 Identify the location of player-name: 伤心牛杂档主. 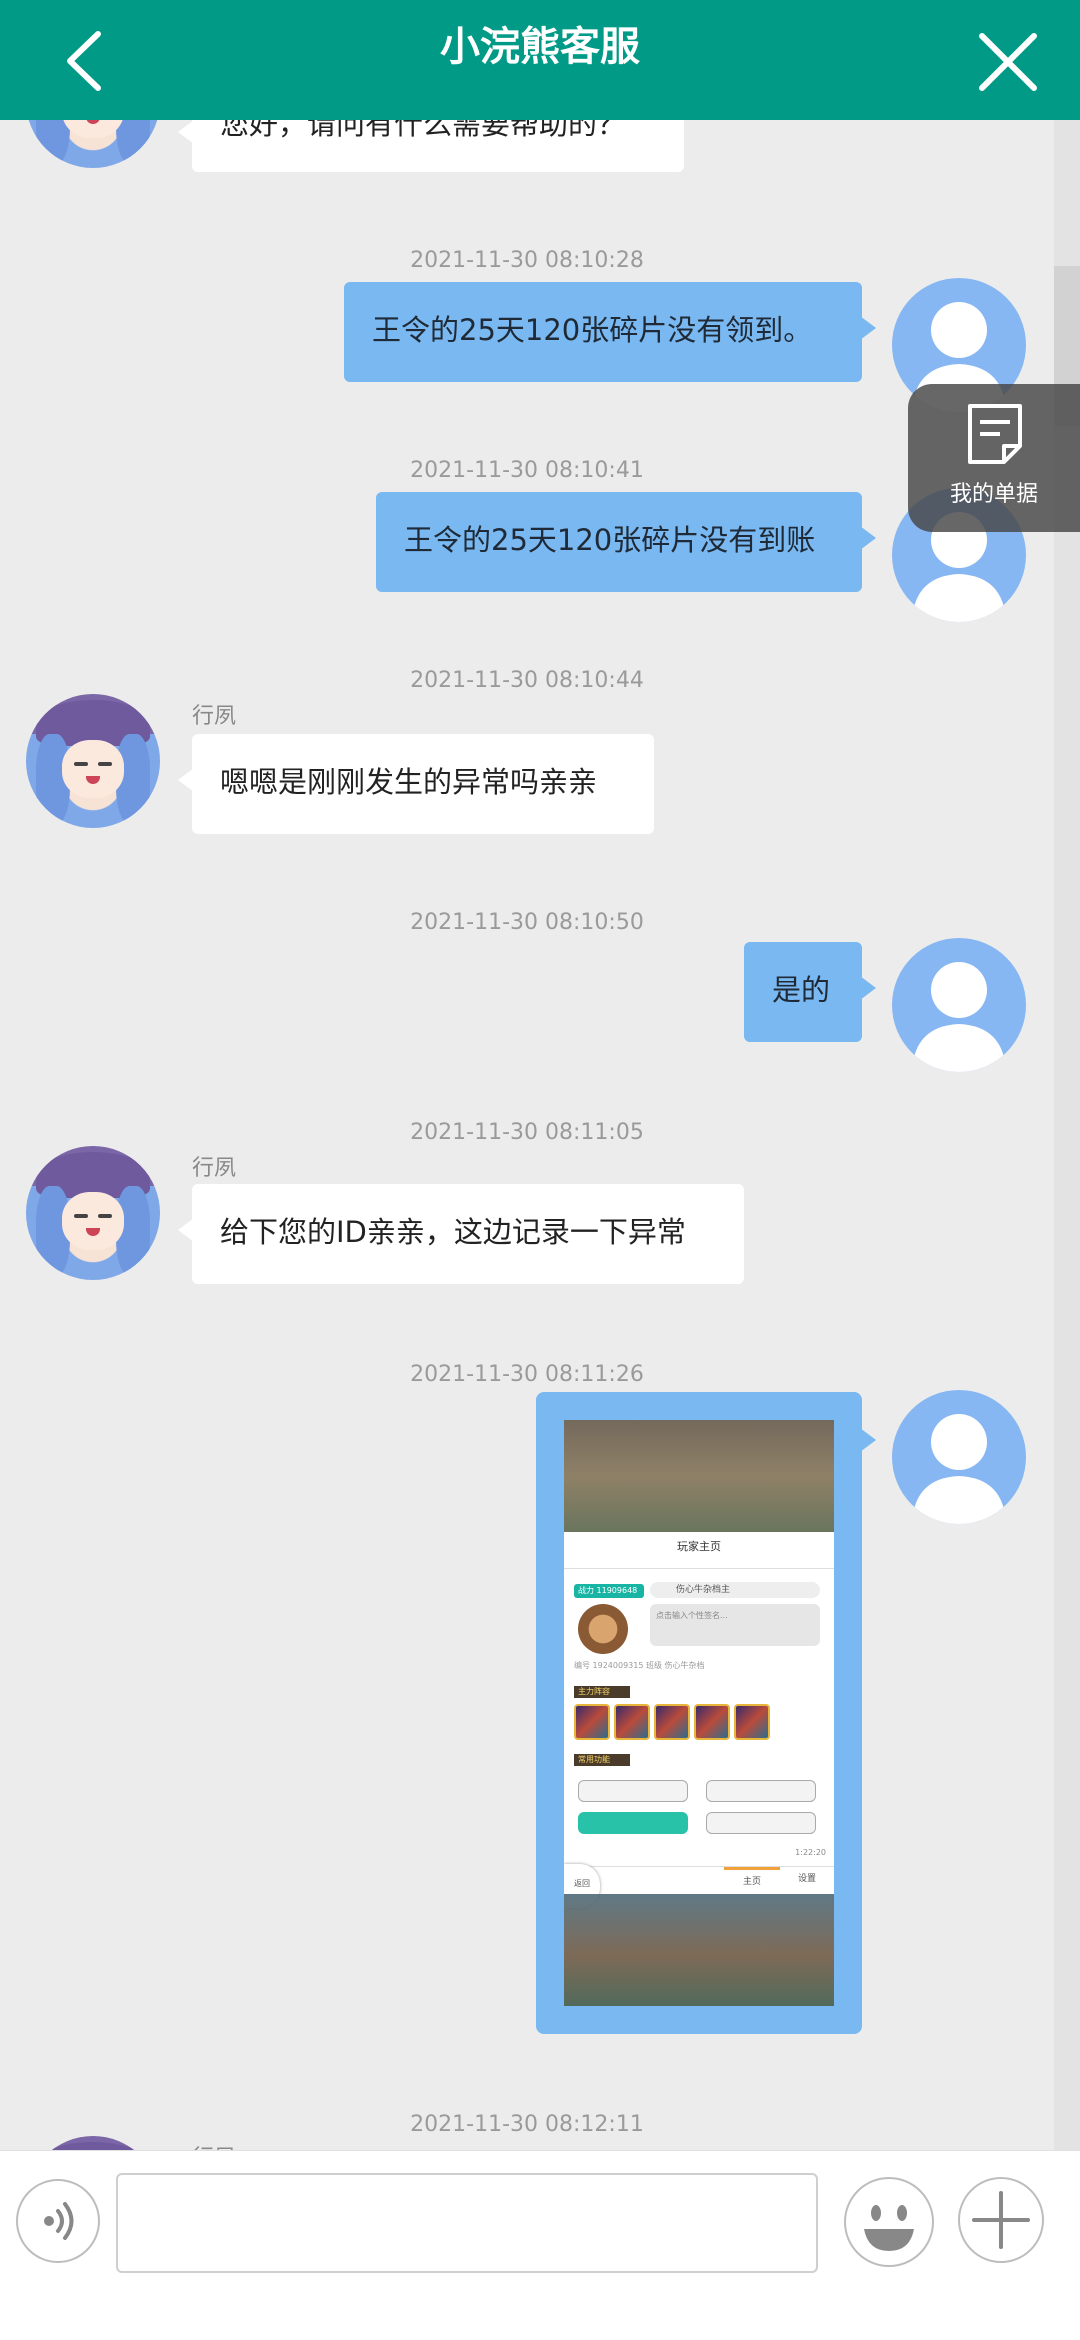
(735, 1590).